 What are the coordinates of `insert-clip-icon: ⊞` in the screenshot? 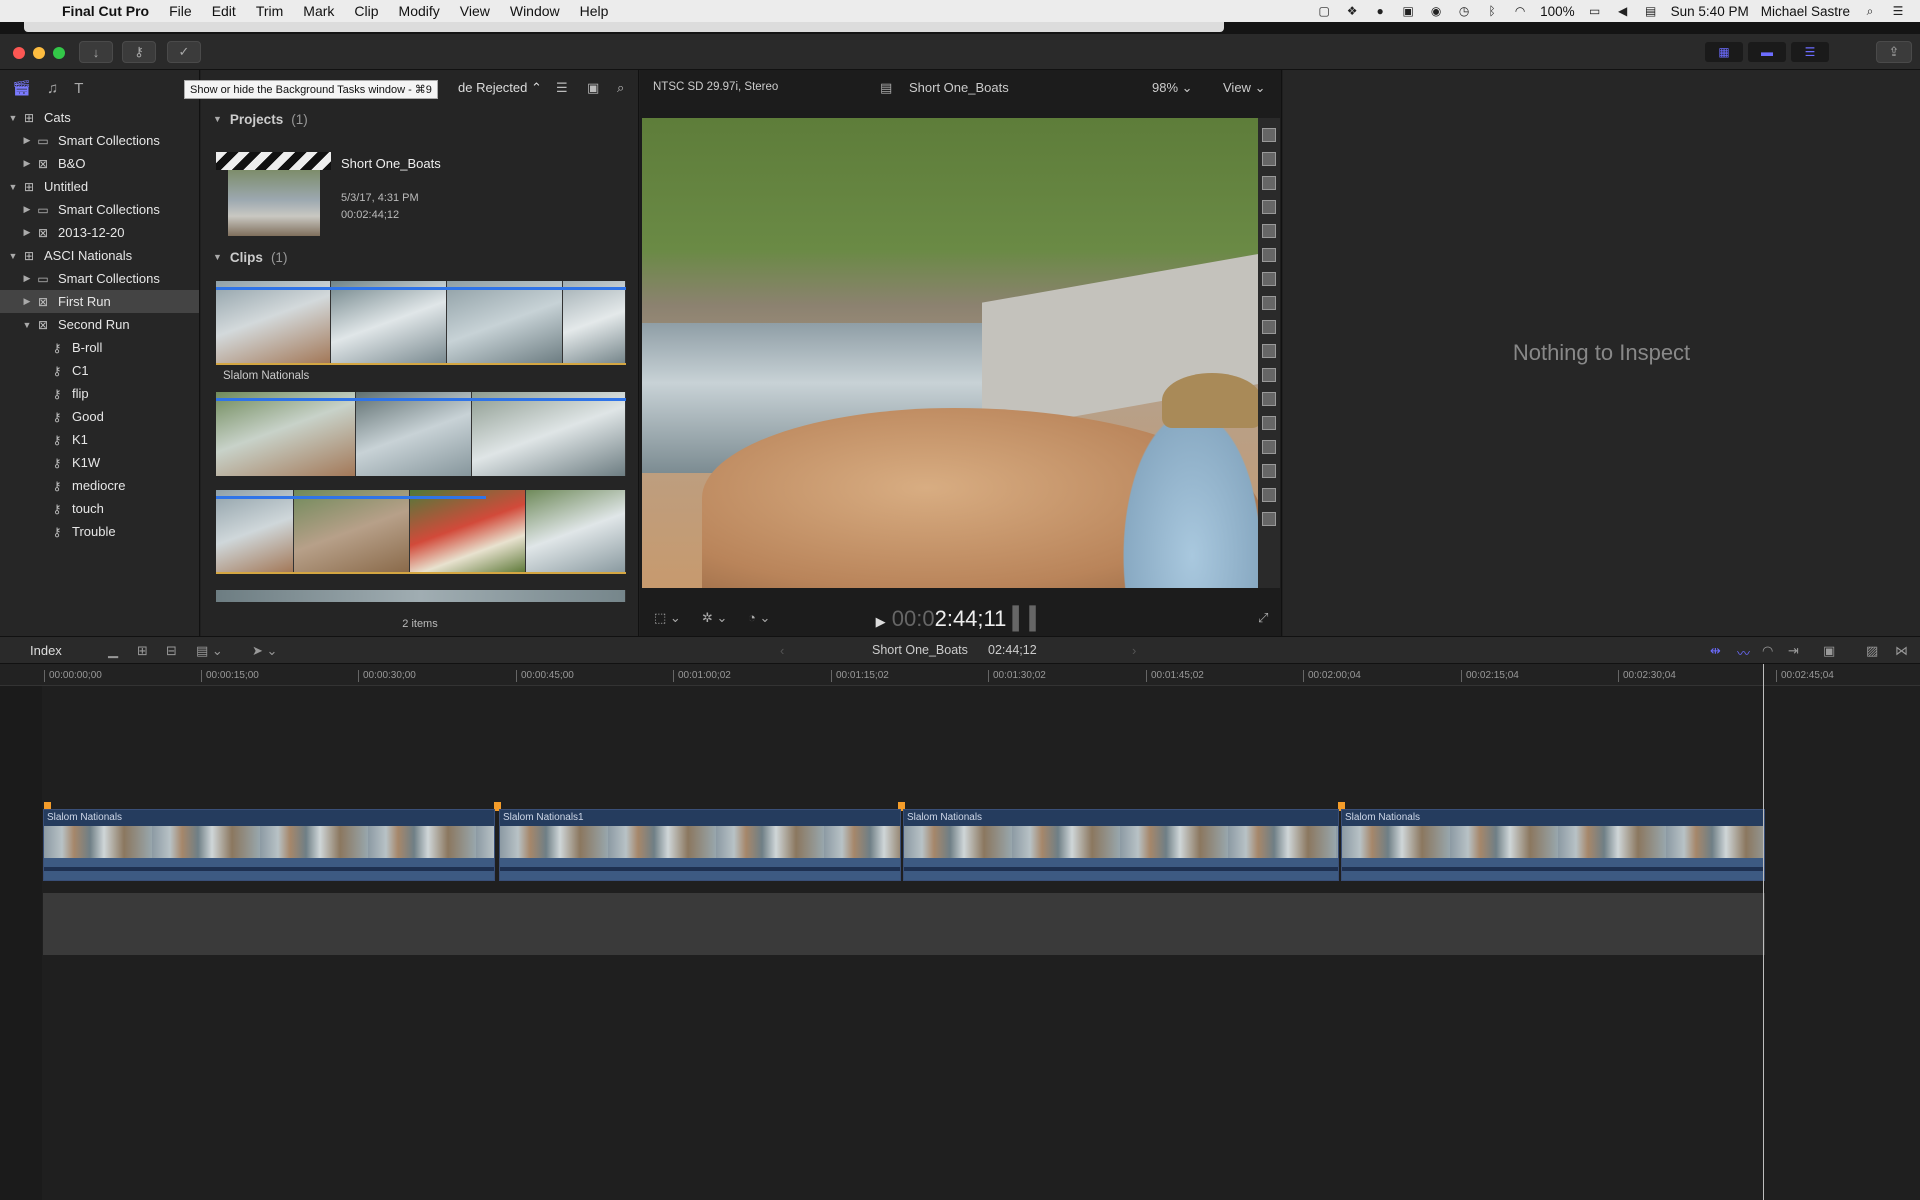 It's located at (142, 651).